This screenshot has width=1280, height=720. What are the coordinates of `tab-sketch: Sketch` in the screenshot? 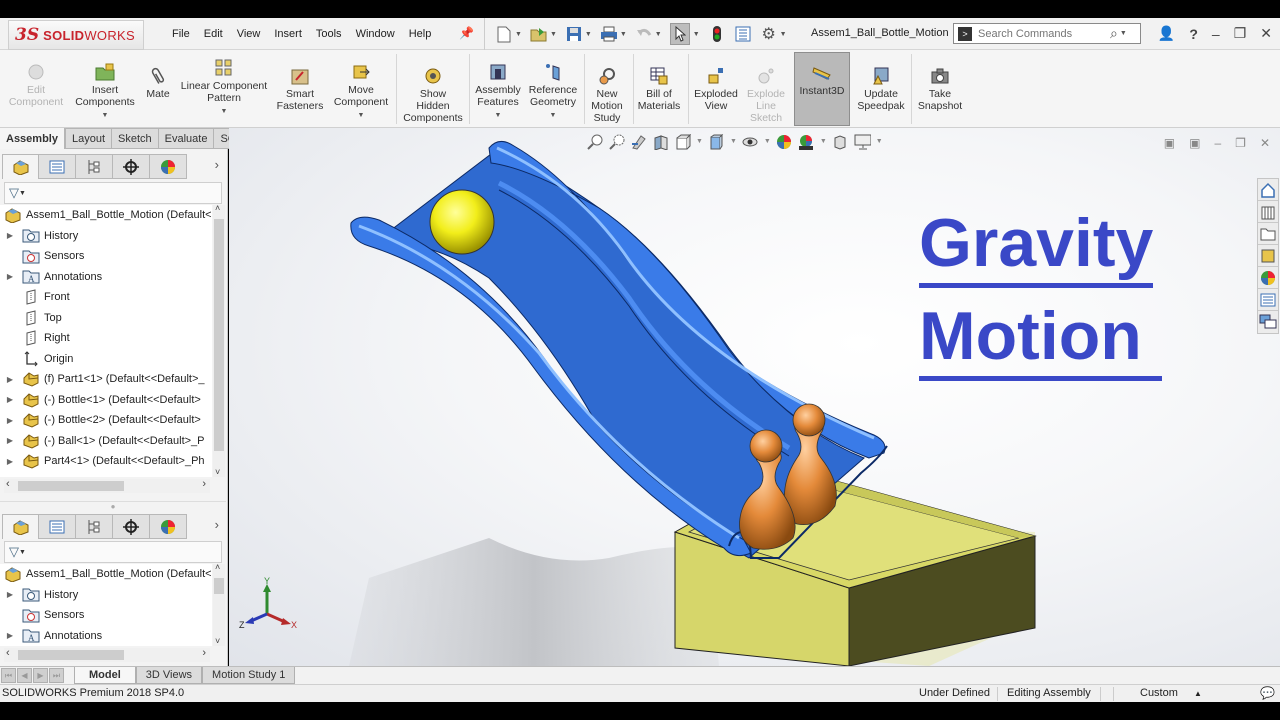 It's located at (135, 138).